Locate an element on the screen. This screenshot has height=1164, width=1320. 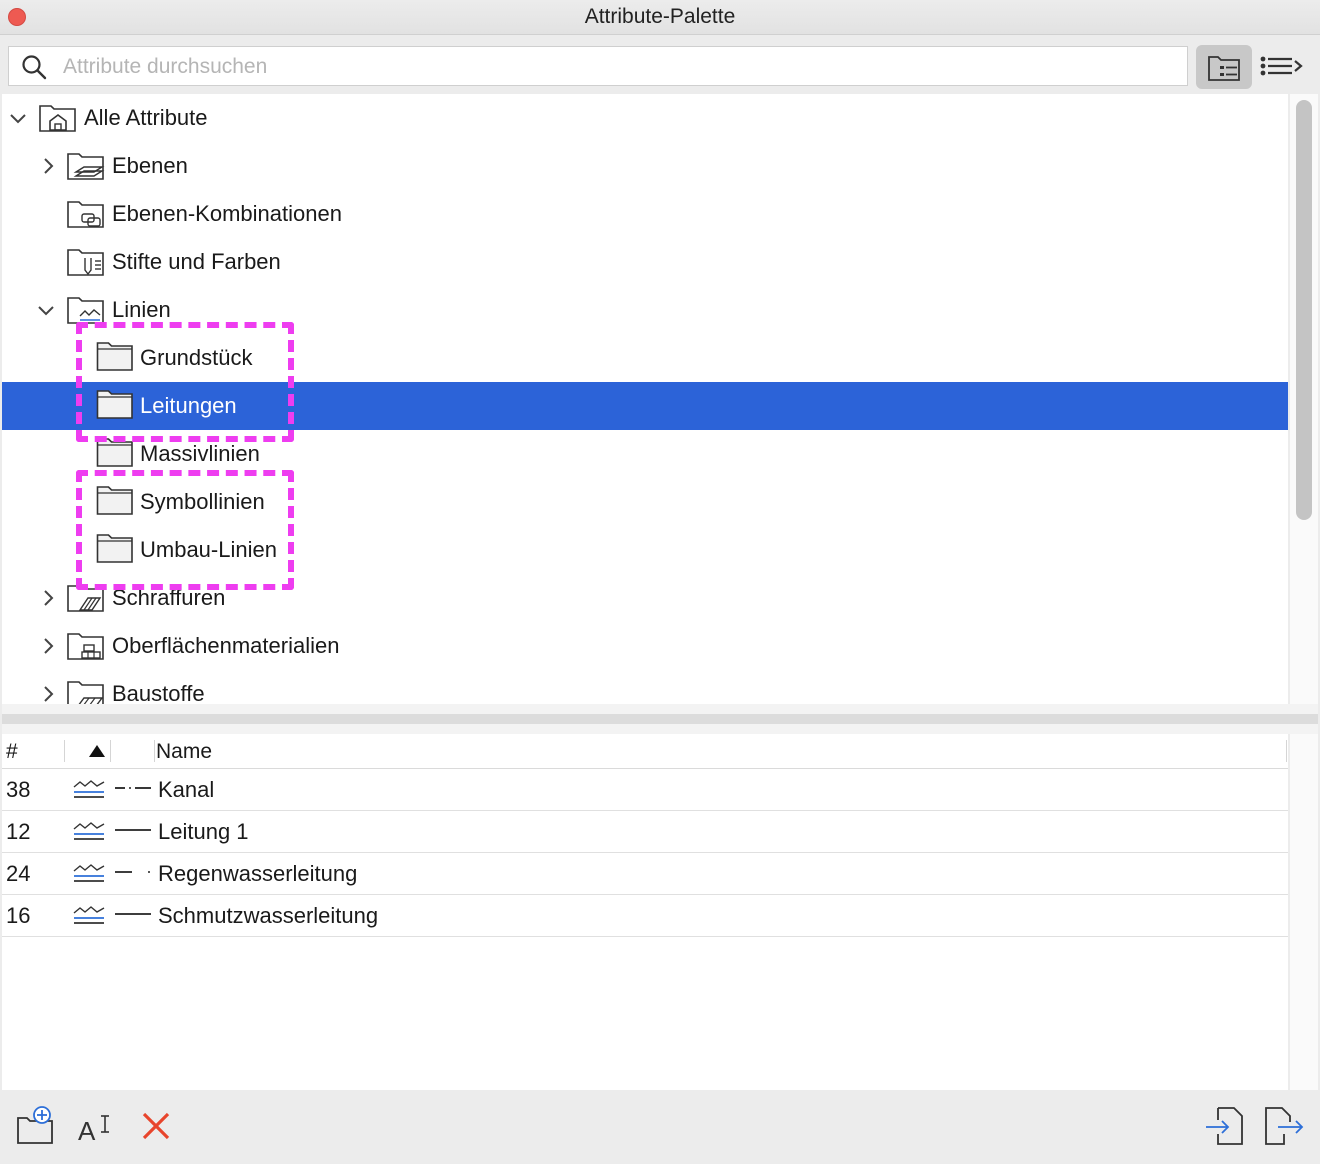
bottom-toolbar: A is located at coordinates (660, 1127).